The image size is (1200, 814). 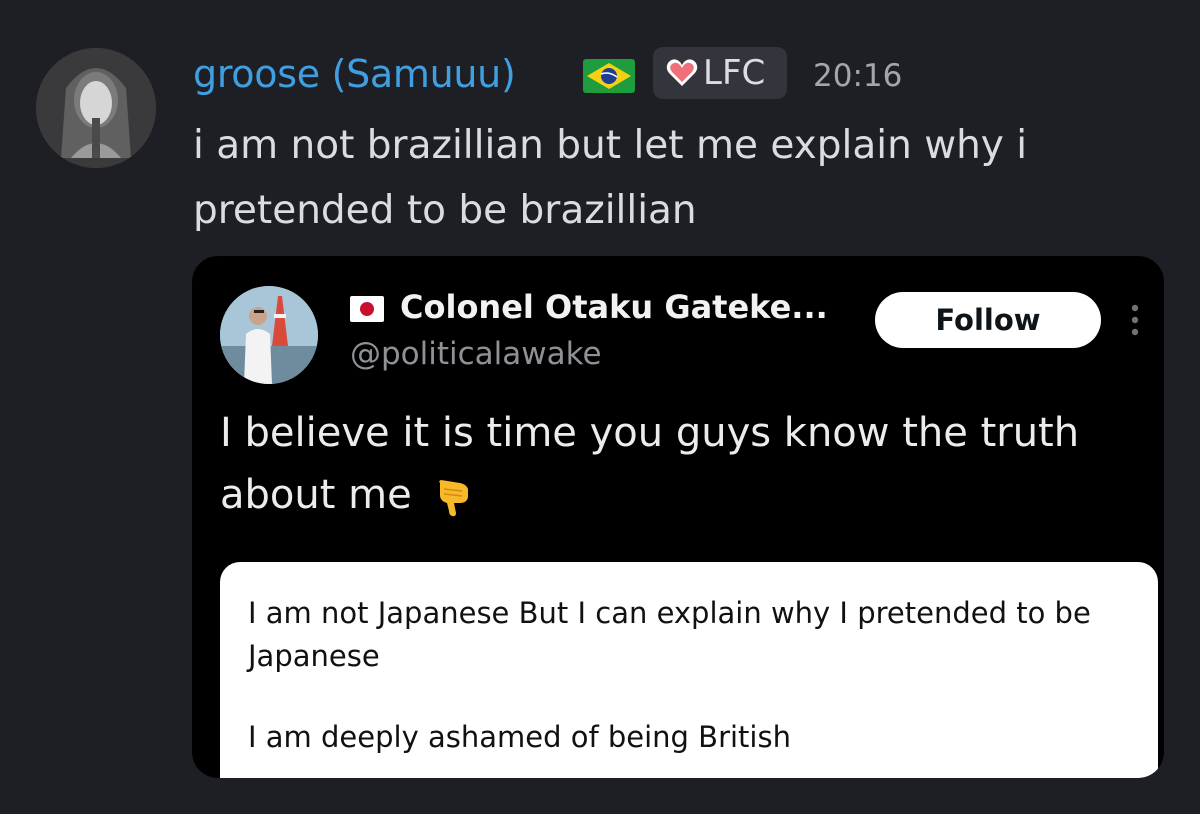 What do you see at coordinates (269, 335) in the screenshot?
I see `author-avatar` at bounding box center [269, 335].